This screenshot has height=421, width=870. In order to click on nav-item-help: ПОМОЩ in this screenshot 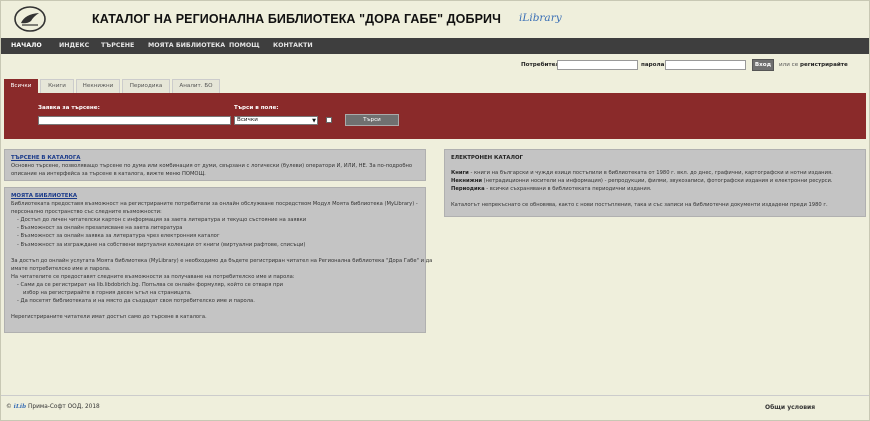, I will do `click(244, 45)`.